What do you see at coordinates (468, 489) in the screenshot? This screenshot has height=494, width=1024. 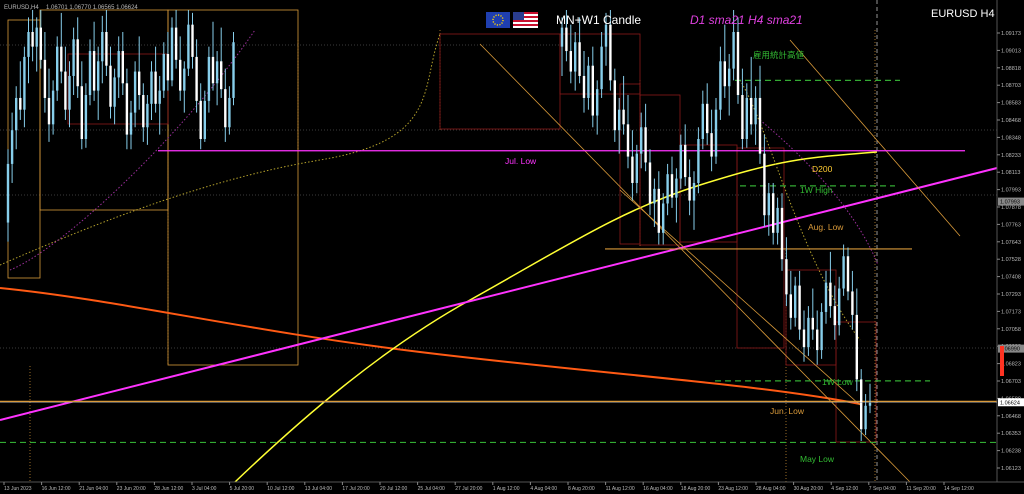 I see `time-tick-label: 27 Jul 20:00` at bounding box center [468, 489].